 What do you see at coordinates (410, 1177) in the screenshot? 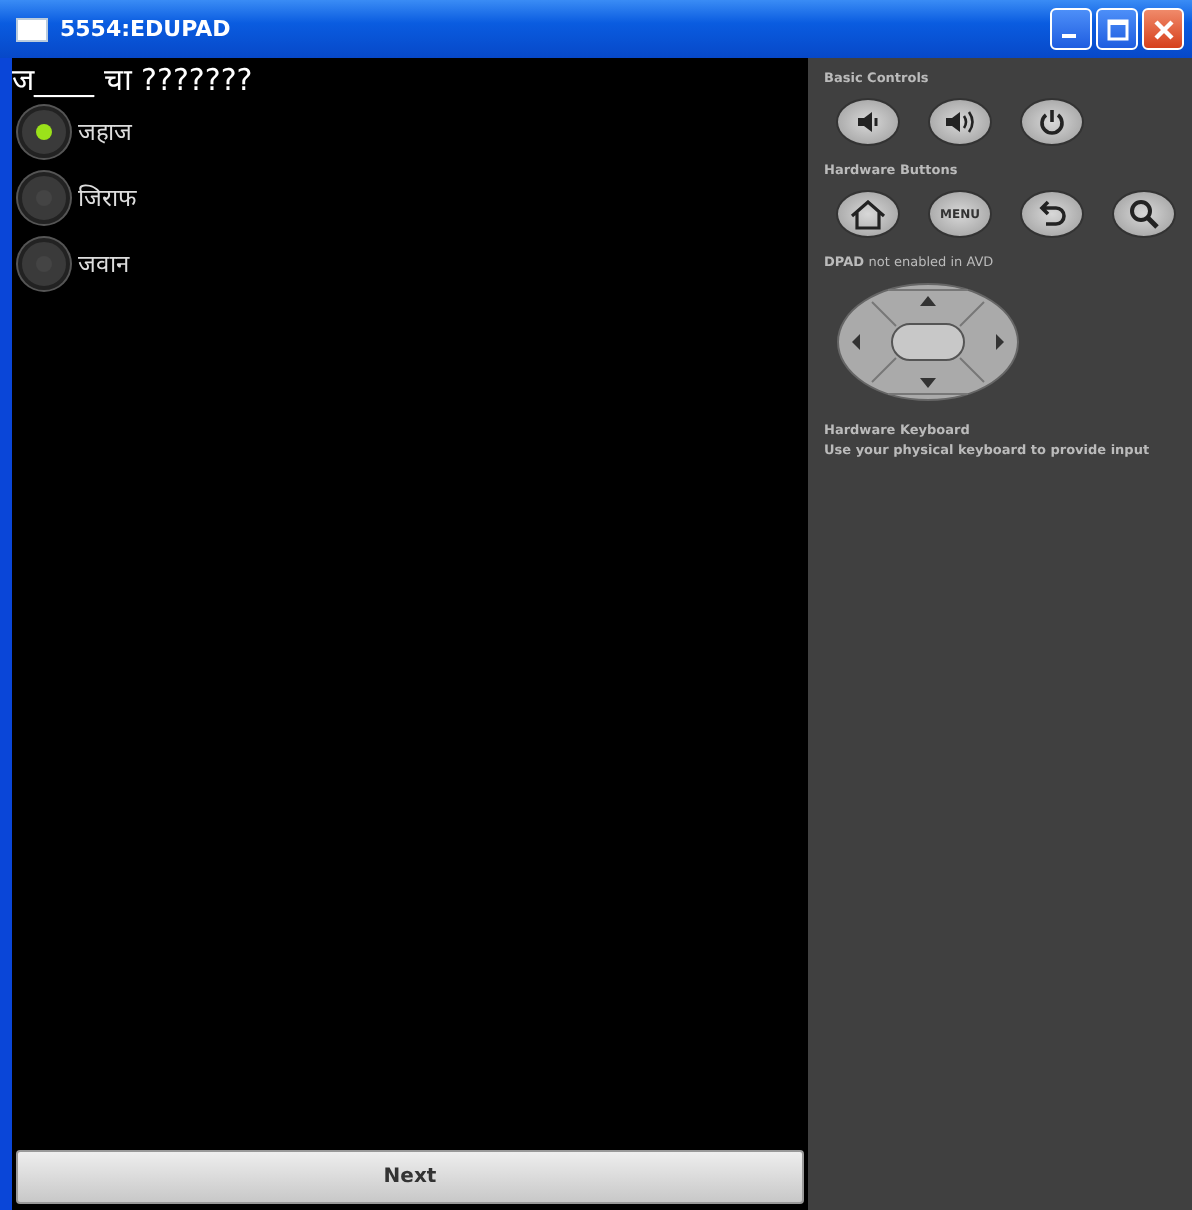
I see `next-button: Next` at bounding box center [410, 1177].